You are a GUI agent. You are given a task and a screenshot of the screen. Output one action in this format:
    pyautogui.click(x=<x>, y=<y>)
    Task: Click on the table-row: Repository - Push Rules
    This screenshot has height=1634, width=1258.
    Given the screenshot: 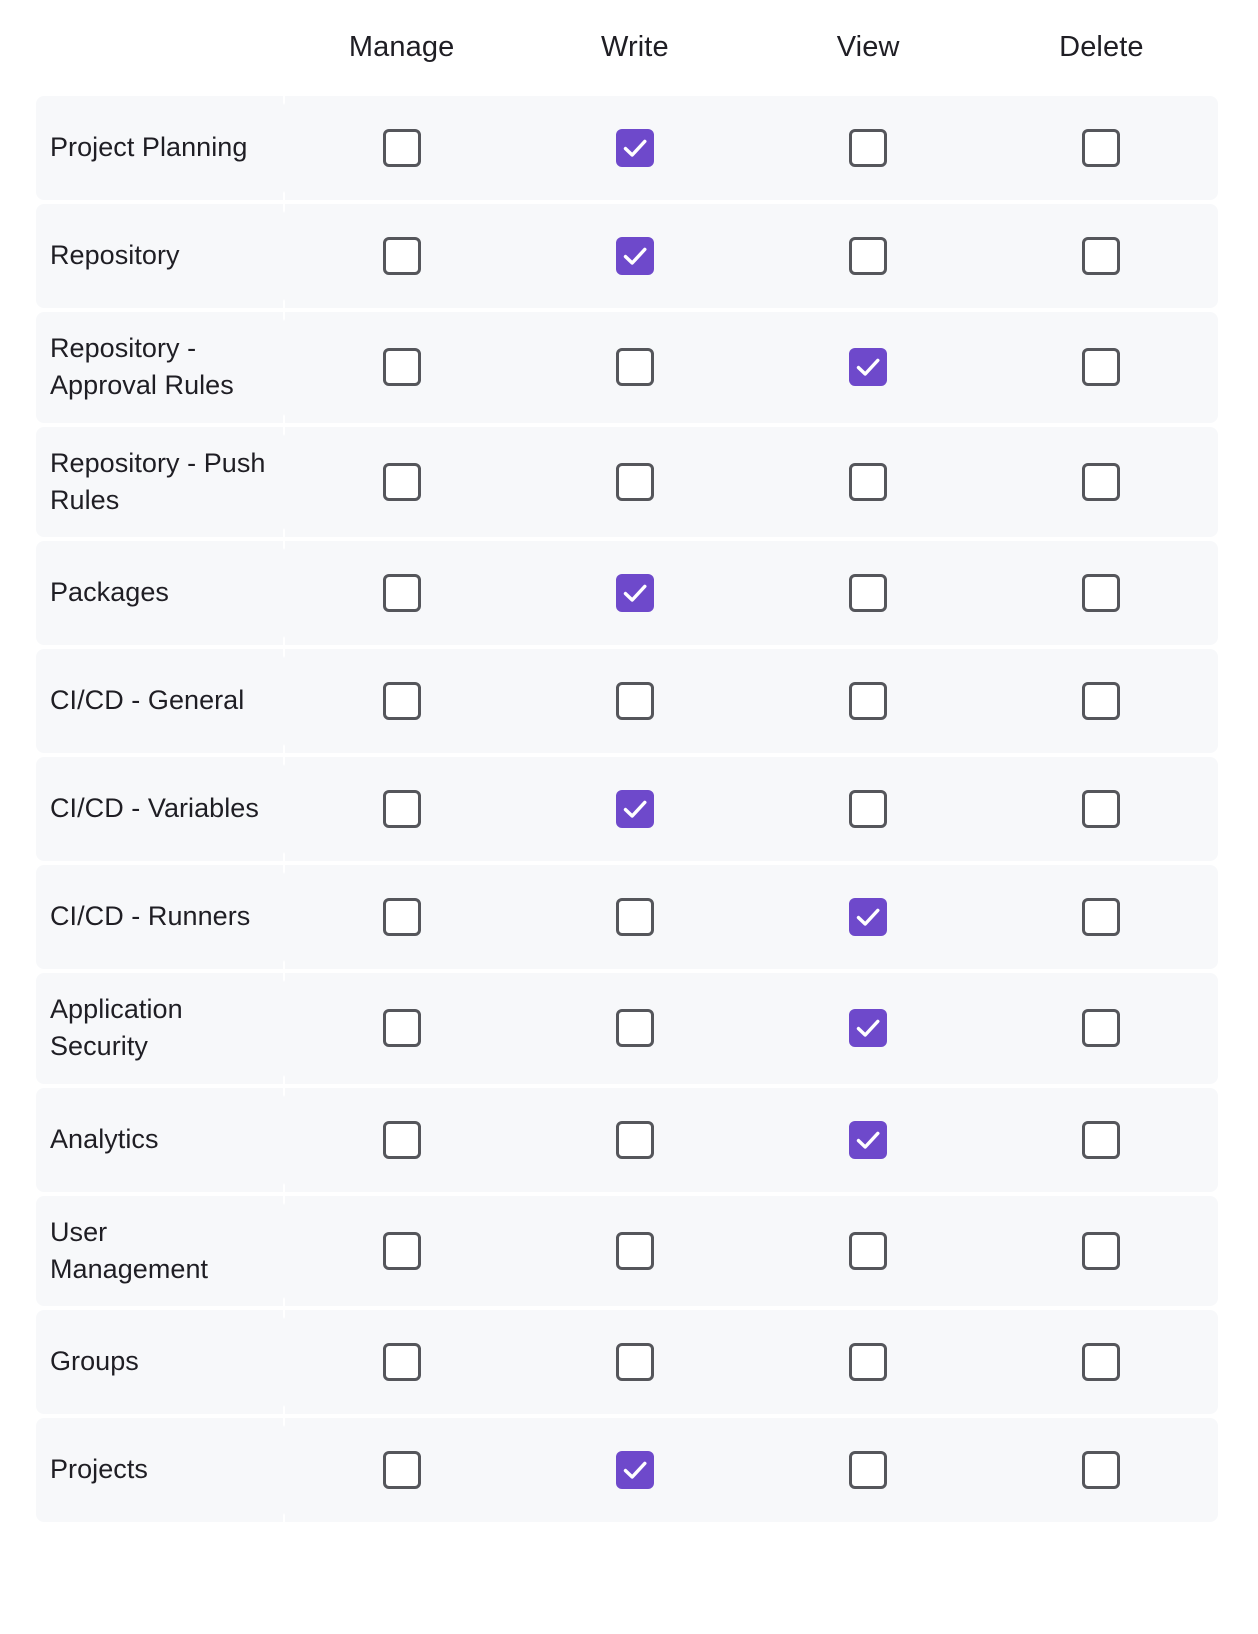 What is the action you would take?
    pyautogui.click(x=627, y=482)
    